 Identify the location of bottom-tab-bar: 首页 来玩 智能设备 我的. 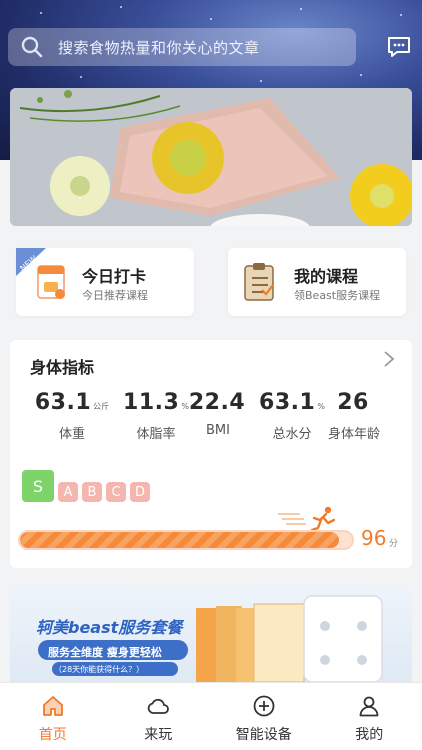
(211, 716).